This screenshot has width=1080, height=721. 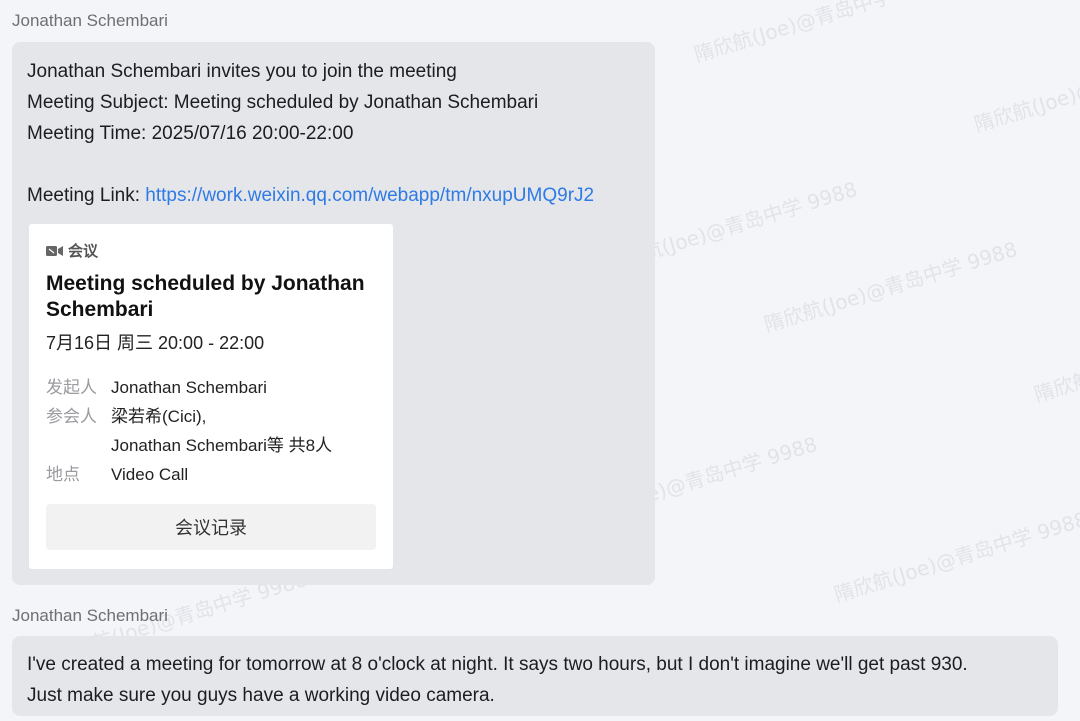 I want to click on card-header: 会议, so click(x=211, y=250).